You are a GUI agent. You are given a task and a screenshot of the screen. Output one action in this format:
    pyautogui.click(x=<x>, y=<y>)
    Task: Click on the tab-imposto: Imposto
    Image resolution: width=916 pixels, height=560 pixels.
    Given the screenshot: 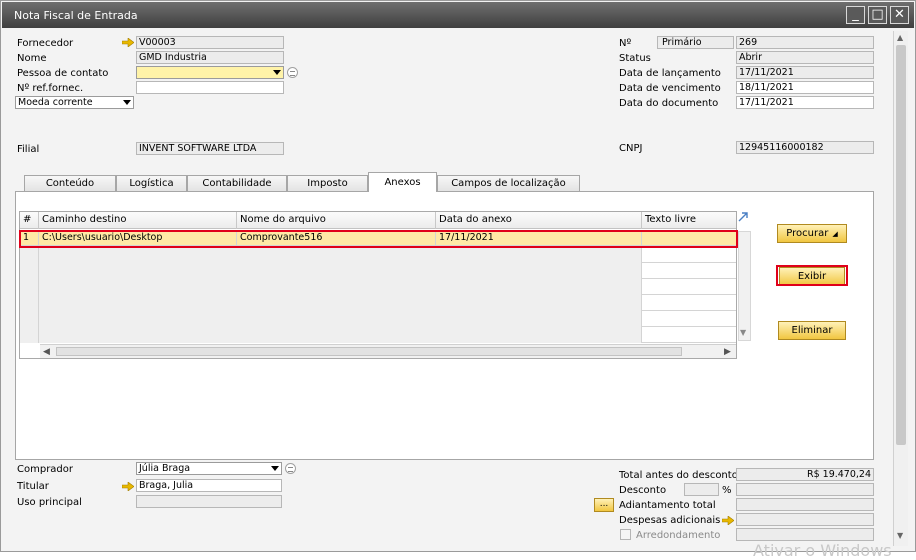 What is the action you would take?
    pyautogui.click(x=327, y=183)
    